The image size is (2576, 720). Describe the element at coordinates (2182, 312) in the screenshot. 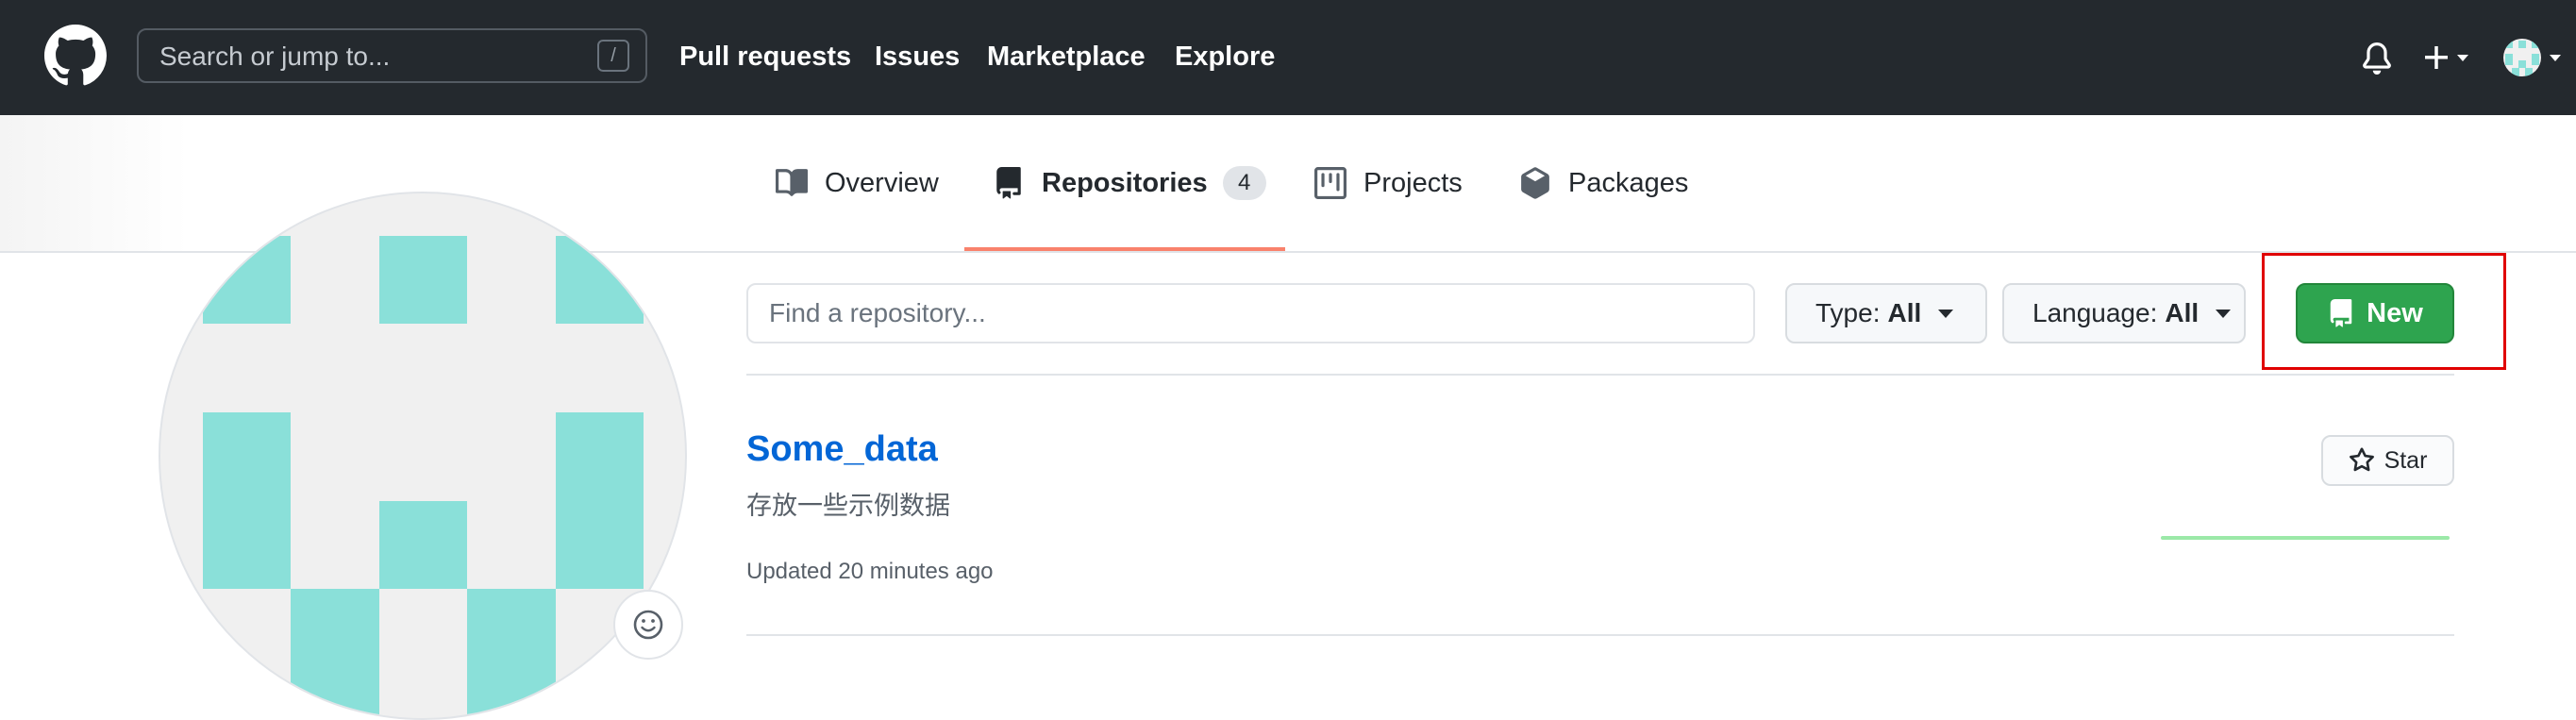

I see `language-filter-value: All` at that location.